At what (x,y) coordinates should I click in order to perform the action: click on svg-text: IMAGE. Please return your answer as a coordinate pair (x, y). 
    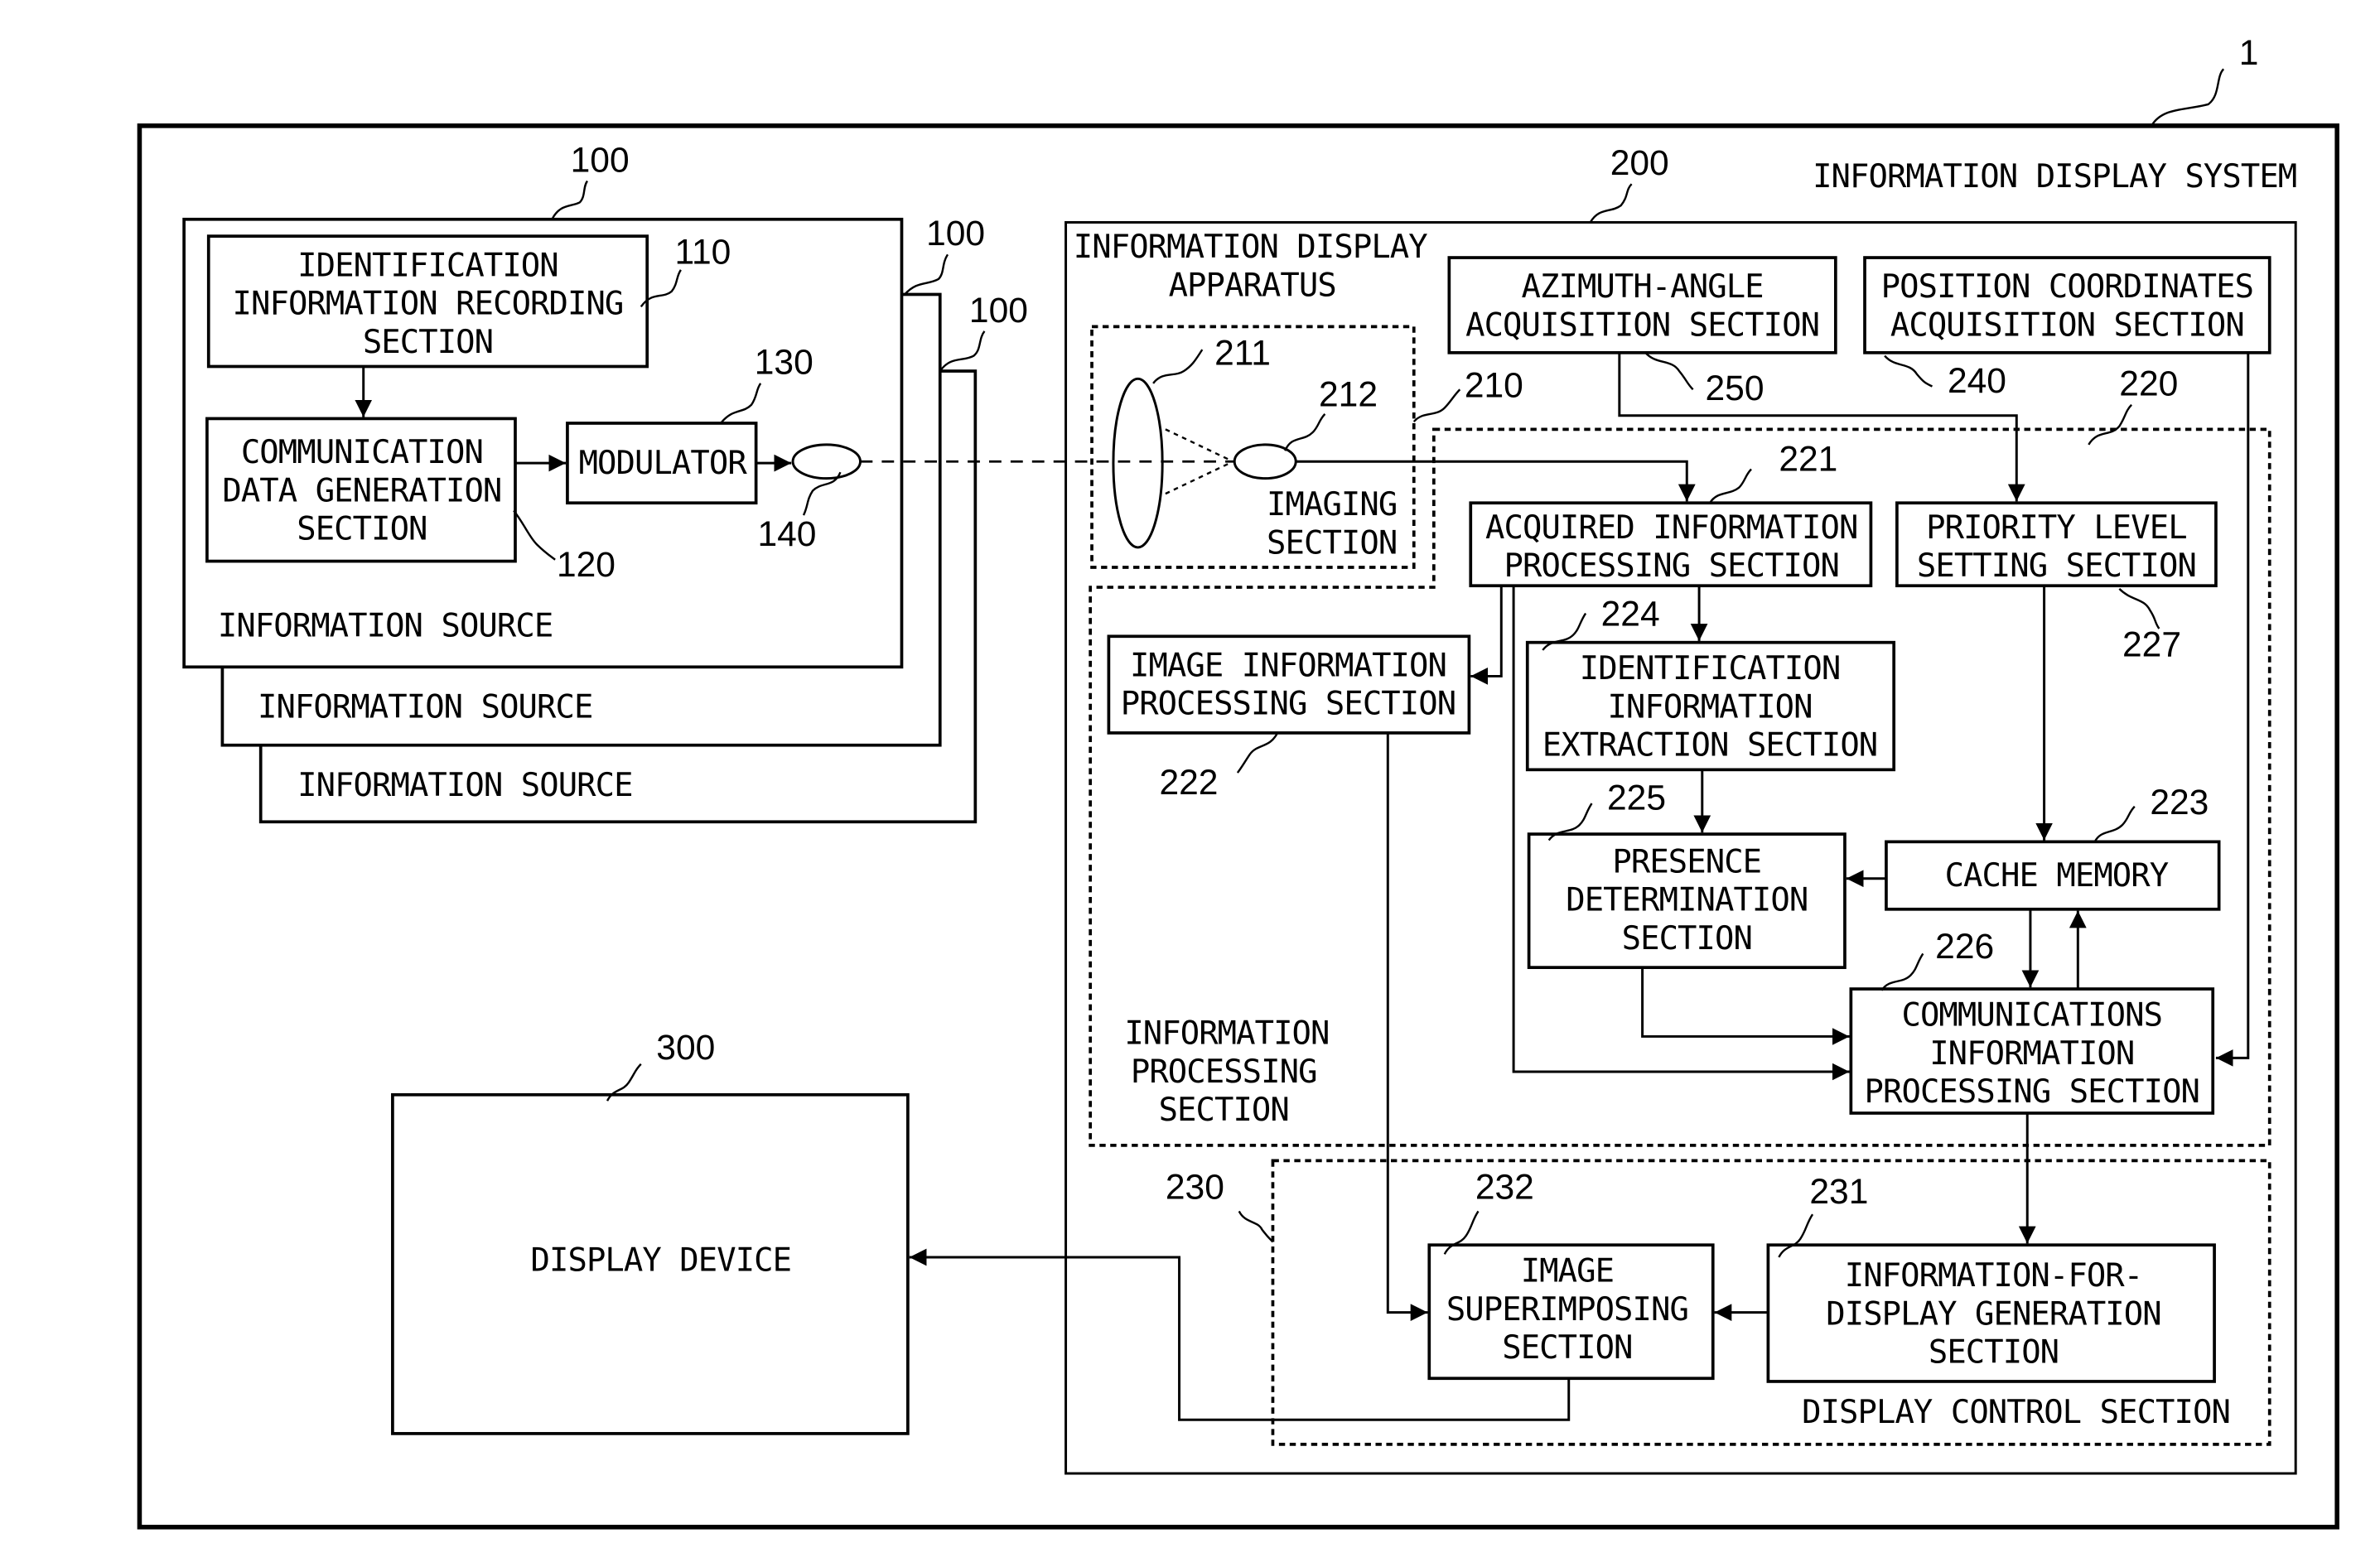
    Looking at the image, I should click on (1567, 1271).